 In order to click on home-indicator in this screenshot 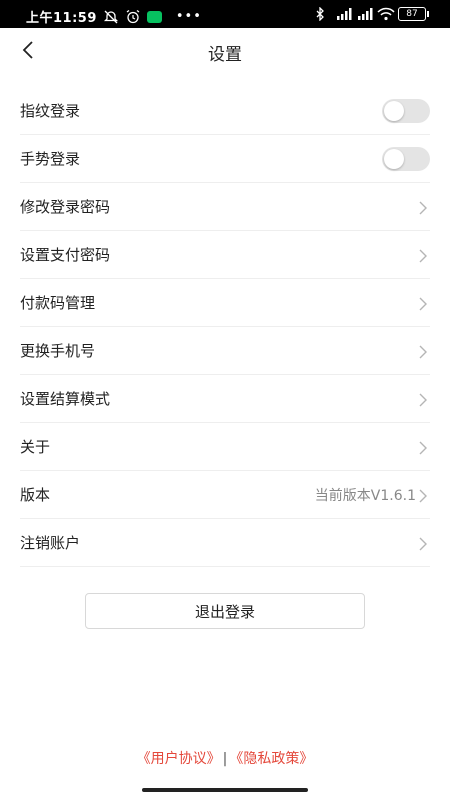, I will do `click(225, 790)`.